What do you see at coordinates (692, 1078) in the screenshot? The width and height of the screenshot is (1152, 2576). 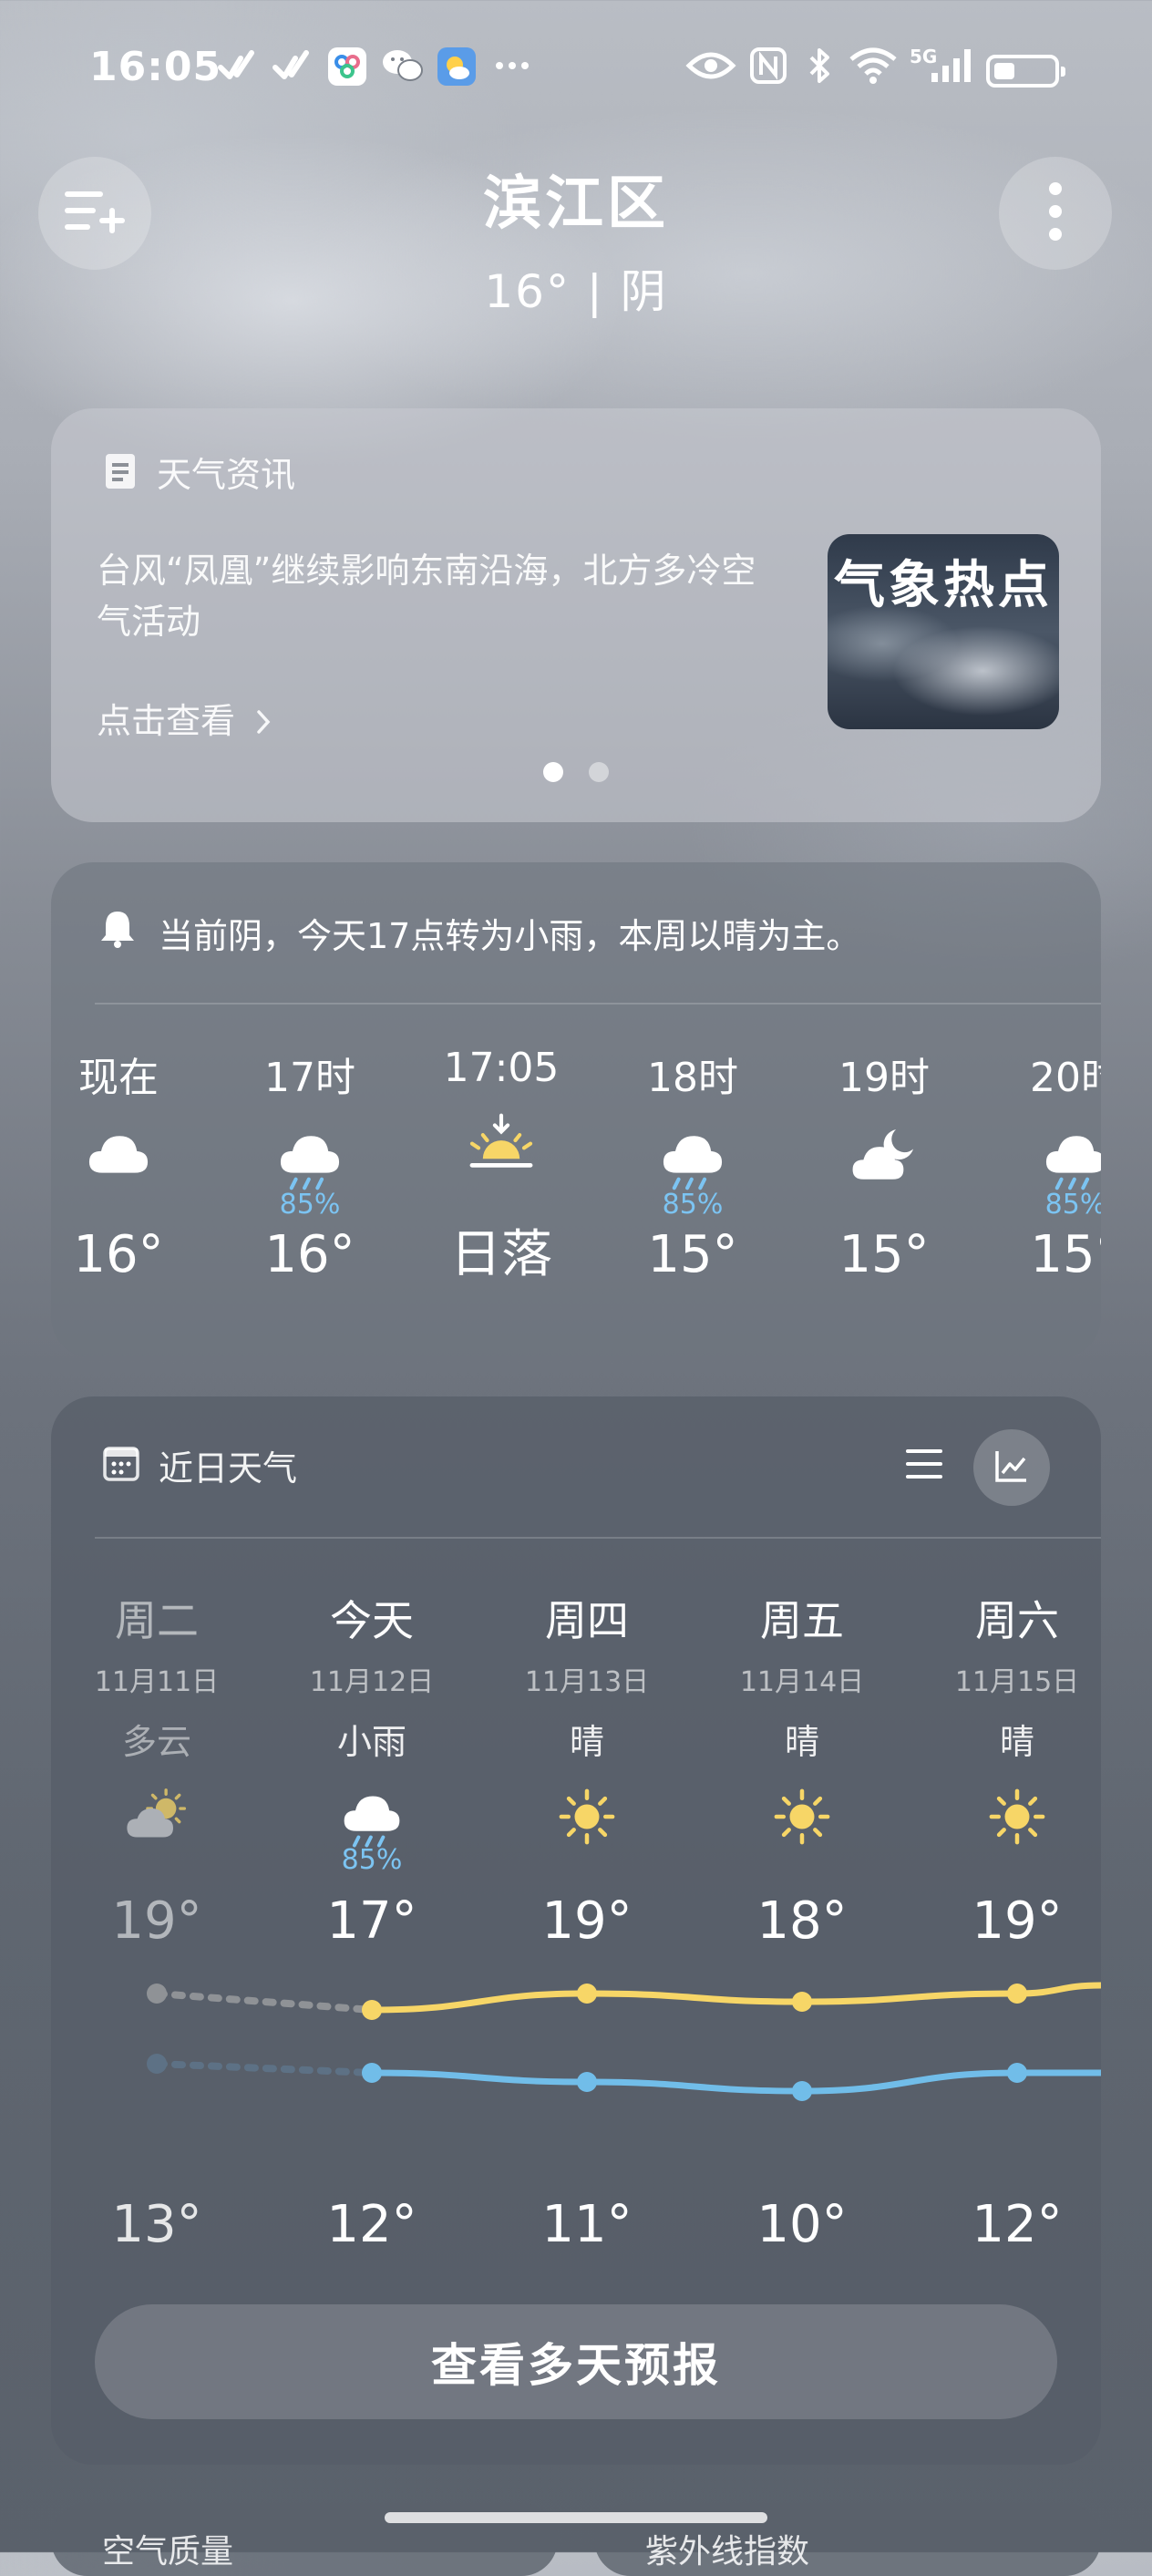 I see `hourly-time: 18时` at bounding box center [692, 1078].